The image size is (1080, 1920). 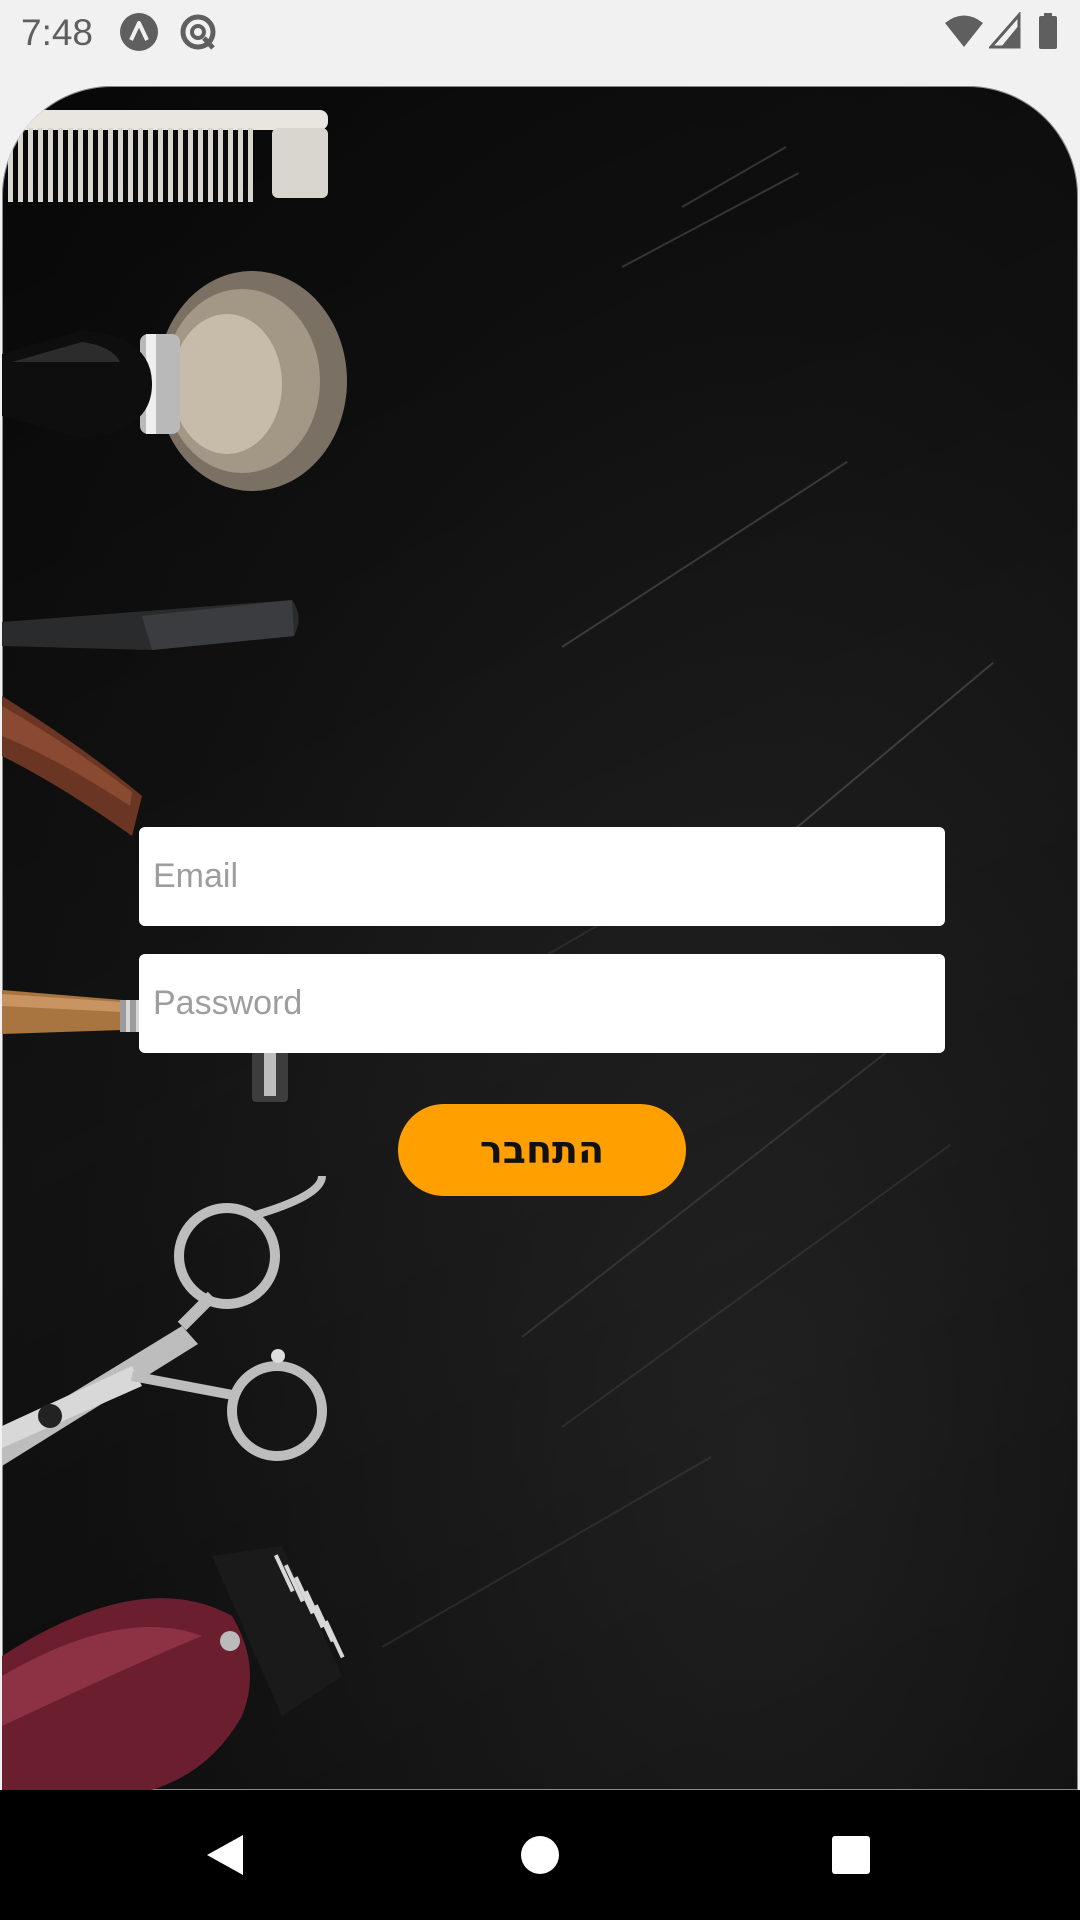 I want to click on scissors-icon, so click(x=164, y=1321).